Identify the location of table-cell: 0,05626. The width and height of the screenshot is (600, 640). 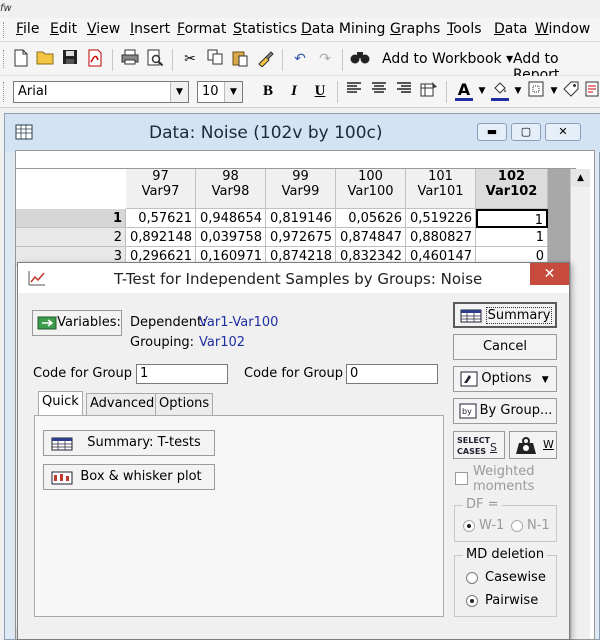
(371, 218).